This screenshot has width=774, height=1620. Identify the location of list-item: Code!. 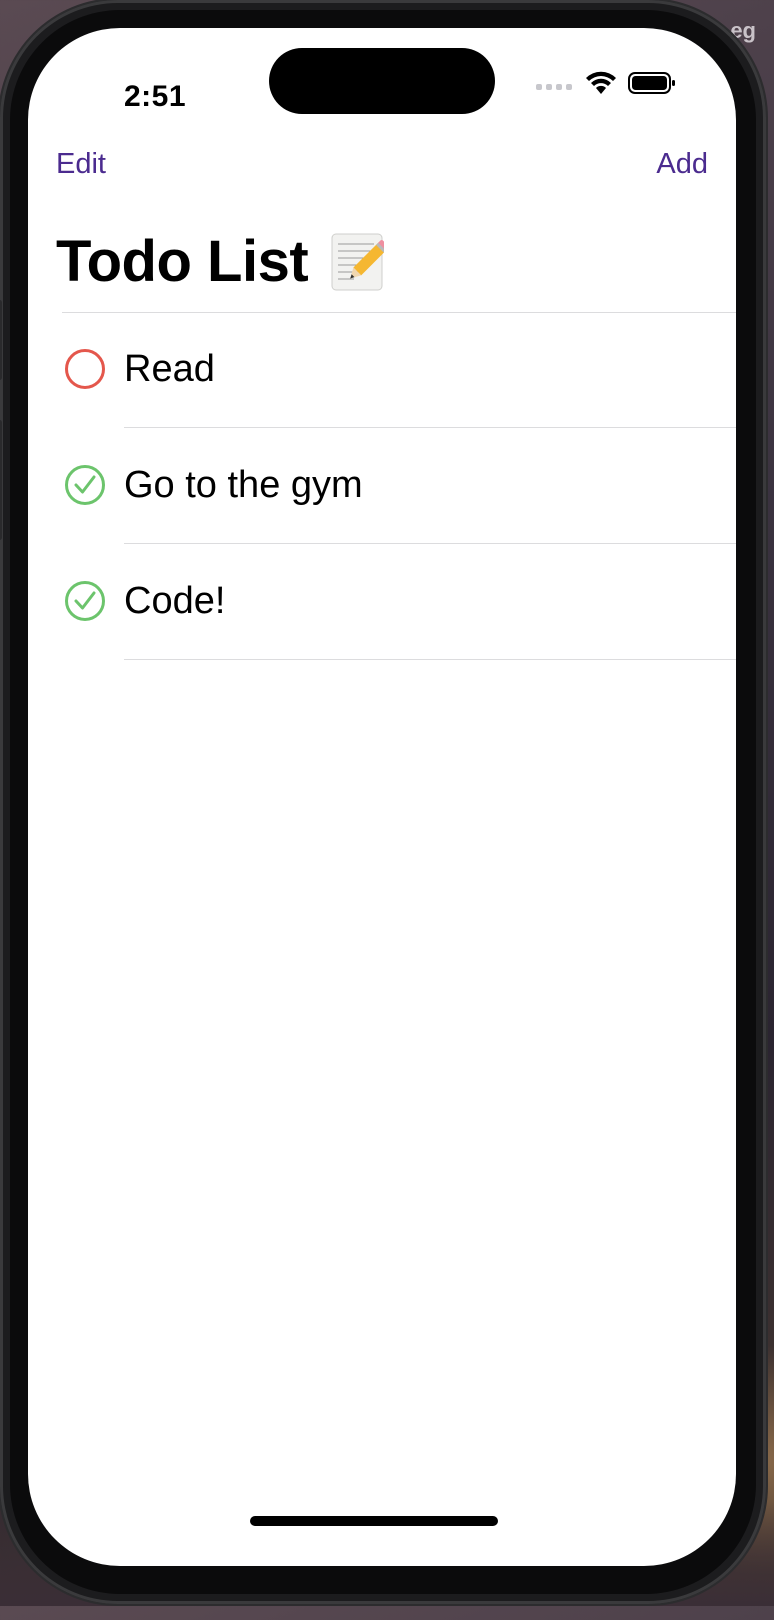
(382, 602).